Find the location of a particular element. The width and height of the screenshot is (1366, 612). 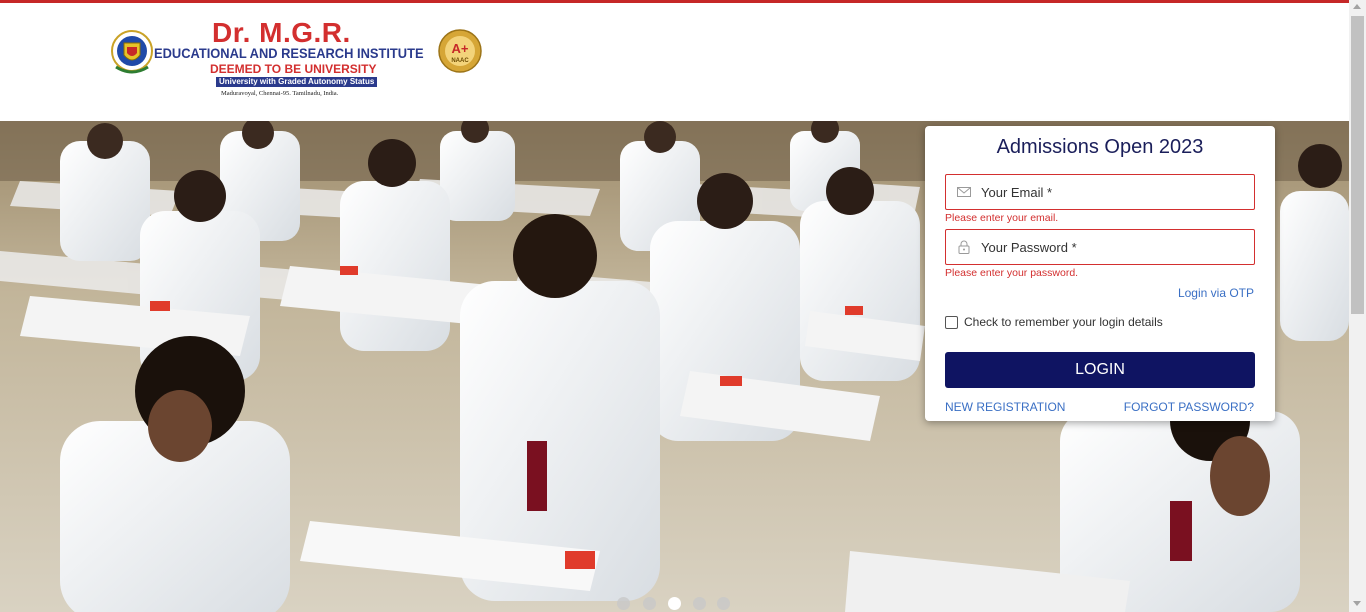

password-field: Your Password * is located at coordinates (1100, 247).